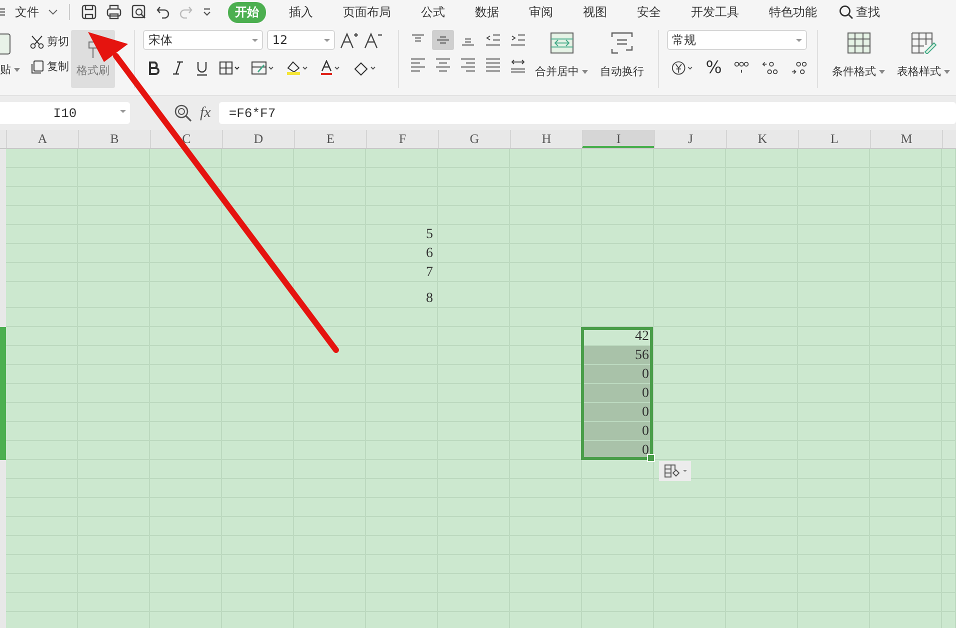 Image resolution: width=956 pixels, height=628 pixels. Describe the element at coordinates (402, 295) in the screenshot. I see `grid-cell: 8` at that location.